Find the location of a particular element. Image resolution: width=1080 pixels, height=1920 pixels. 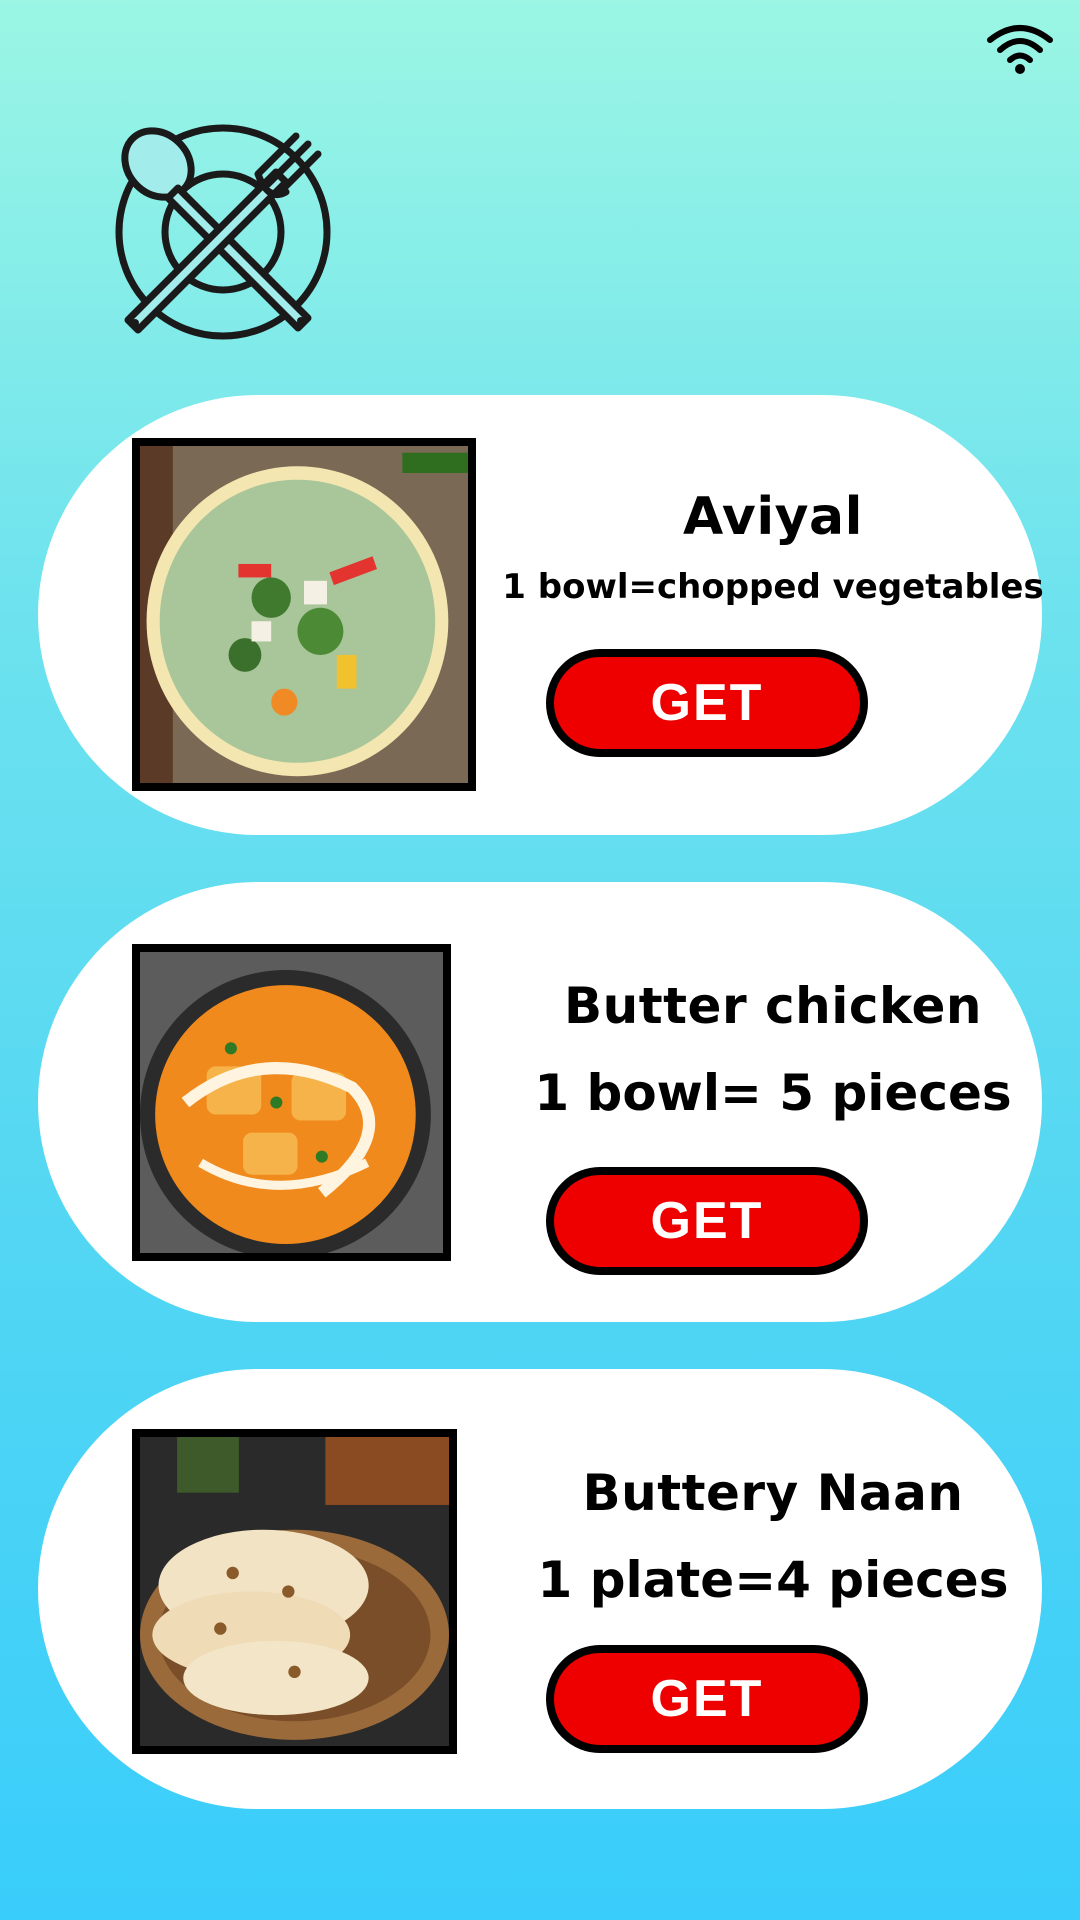

dish-name: Buttery Naan is located at coordinates (773, 1493).